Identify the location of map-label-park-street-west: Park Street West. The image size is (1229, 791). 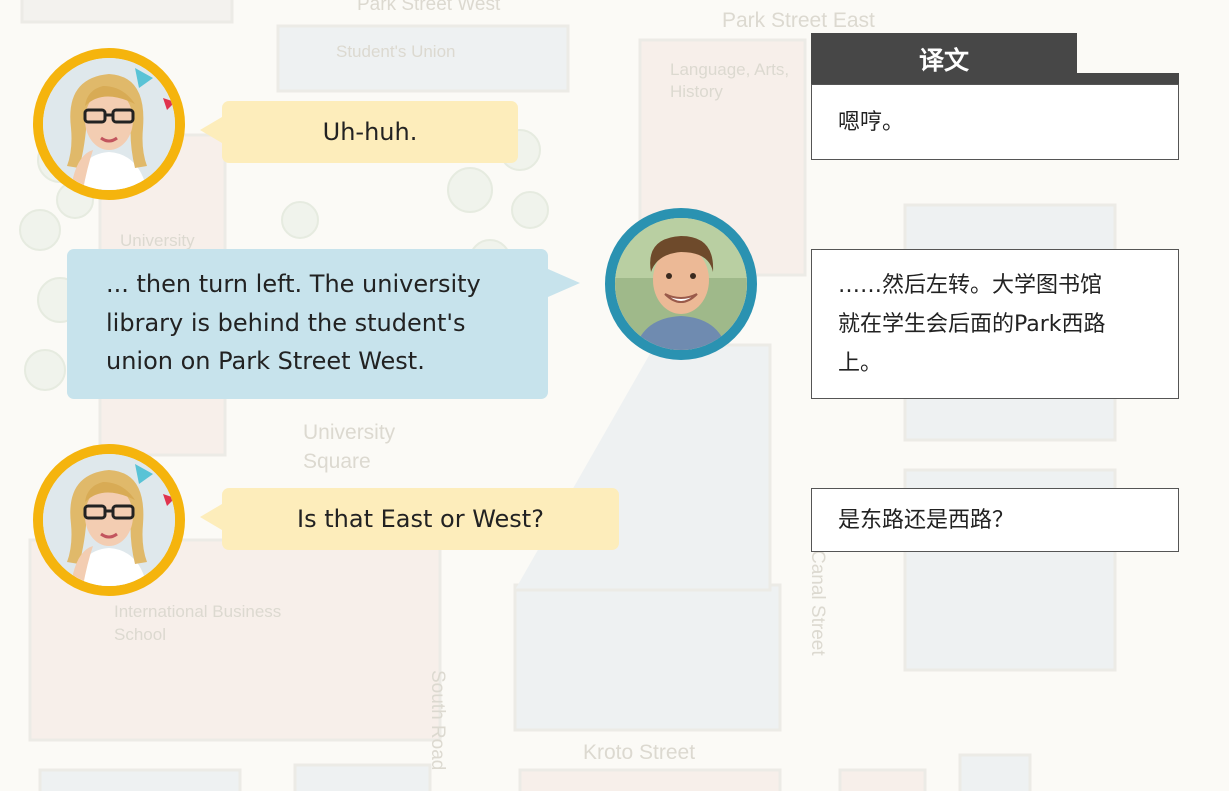
(429, 7).